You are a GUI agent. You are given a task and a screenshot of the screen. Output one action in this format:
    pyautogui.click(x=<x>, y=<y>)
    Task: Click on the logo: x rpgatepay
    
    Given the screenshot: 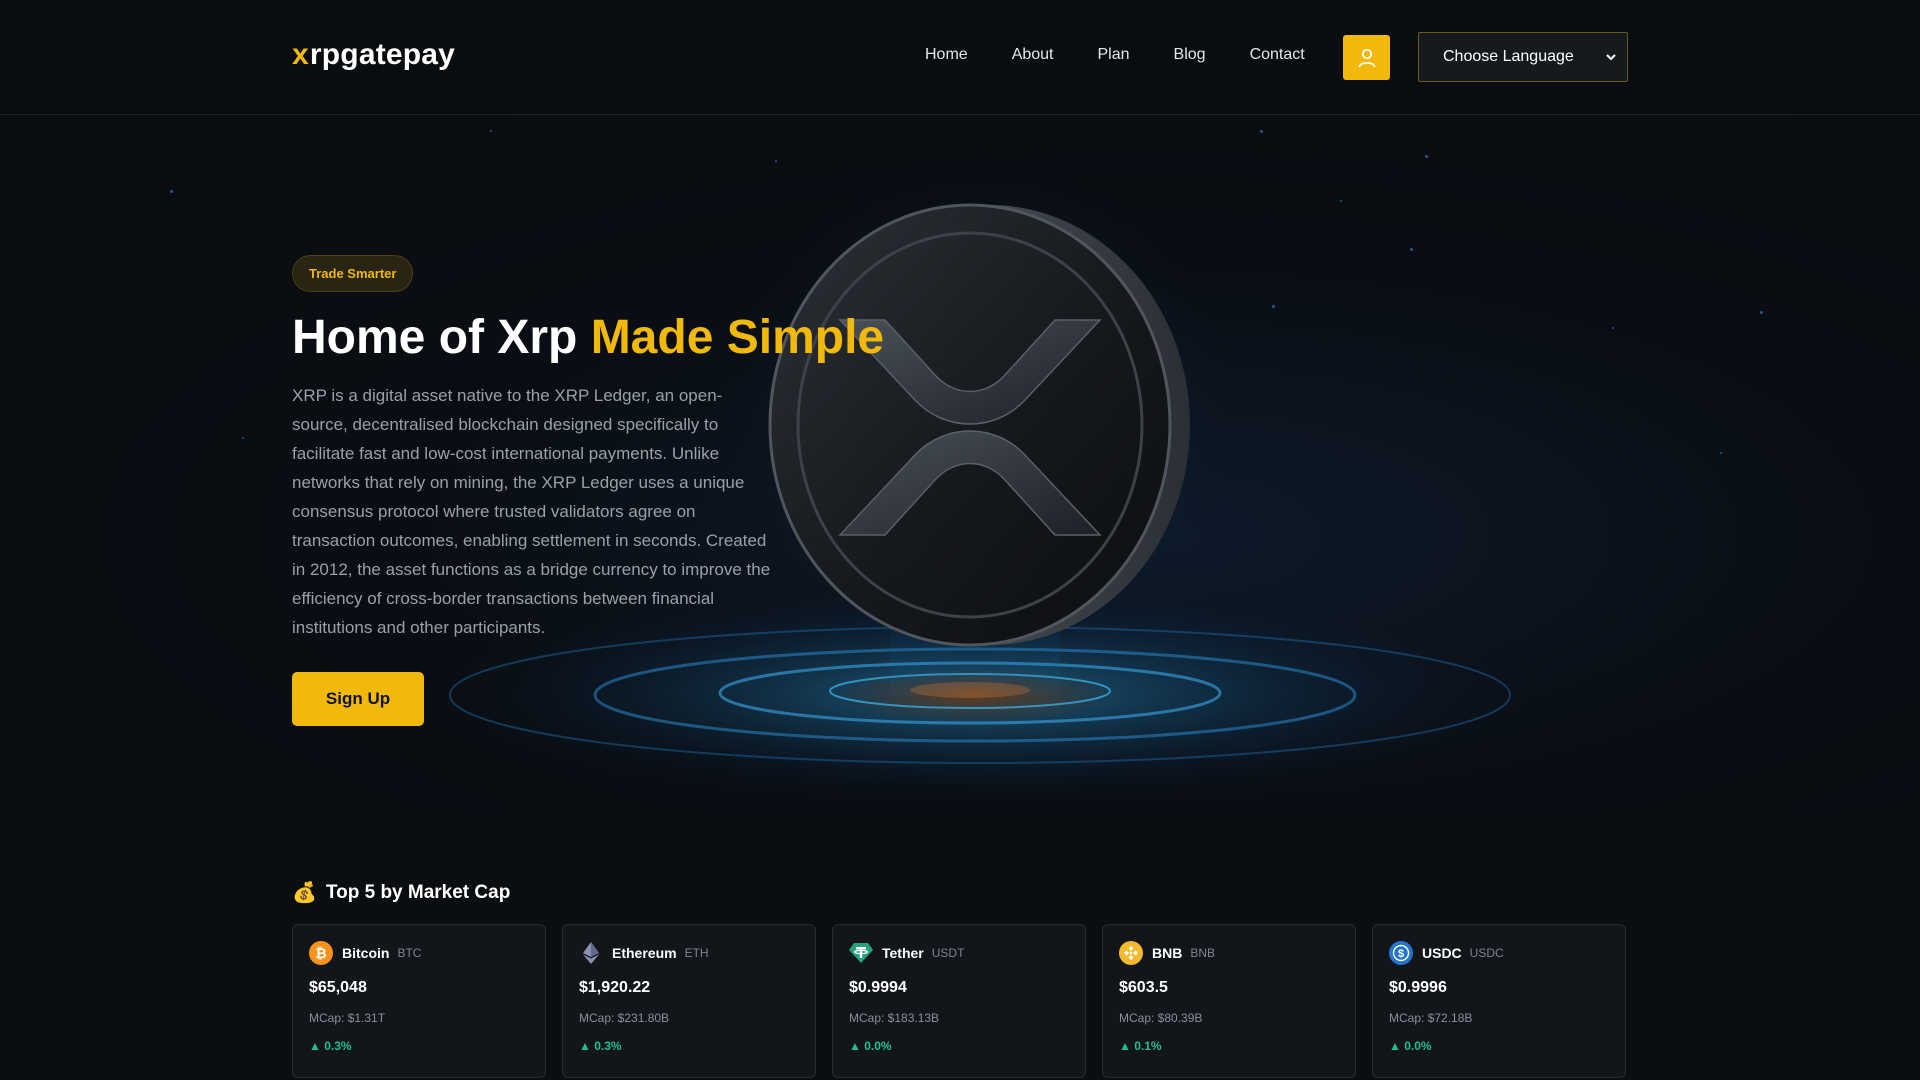 What is the action you would take?
    pyautogui.click(x=373, y=55)
    